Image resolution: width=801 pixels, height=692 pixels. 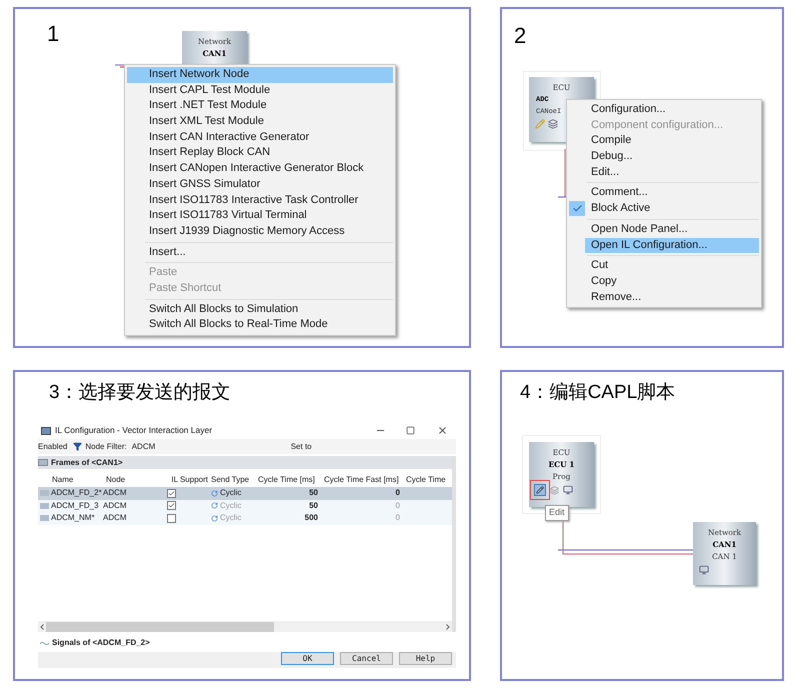 I want to click on step-heading: 1, so click(x=53, y=34).